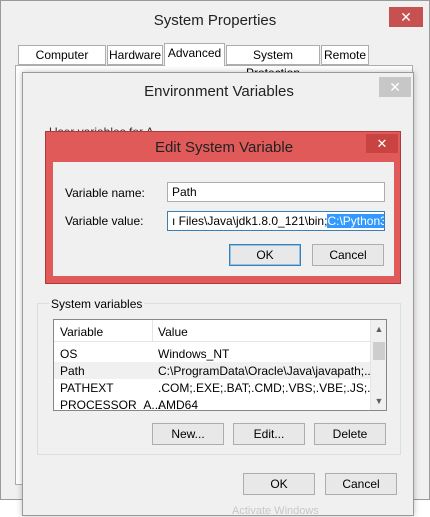 The width and height of the screenshot is (430, 517). What do you see at coordinates (224, 147) in the screenshot?
I see `dialog-title: Edit System Variable` at bounding box center [224, 147].